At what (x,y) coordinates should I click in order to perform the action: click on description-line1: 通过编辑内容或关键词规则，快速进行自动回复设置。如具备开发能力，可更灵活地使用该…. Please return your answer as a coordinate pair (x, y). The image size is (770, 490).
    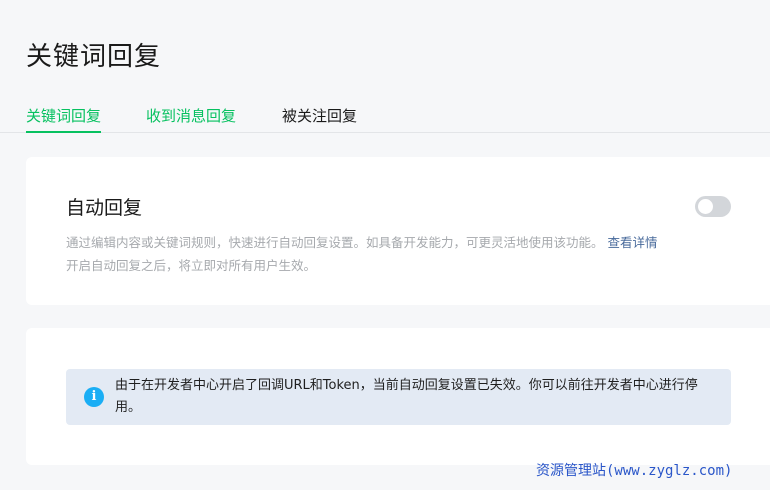
    Looking at the image, I should click on (335, 242).